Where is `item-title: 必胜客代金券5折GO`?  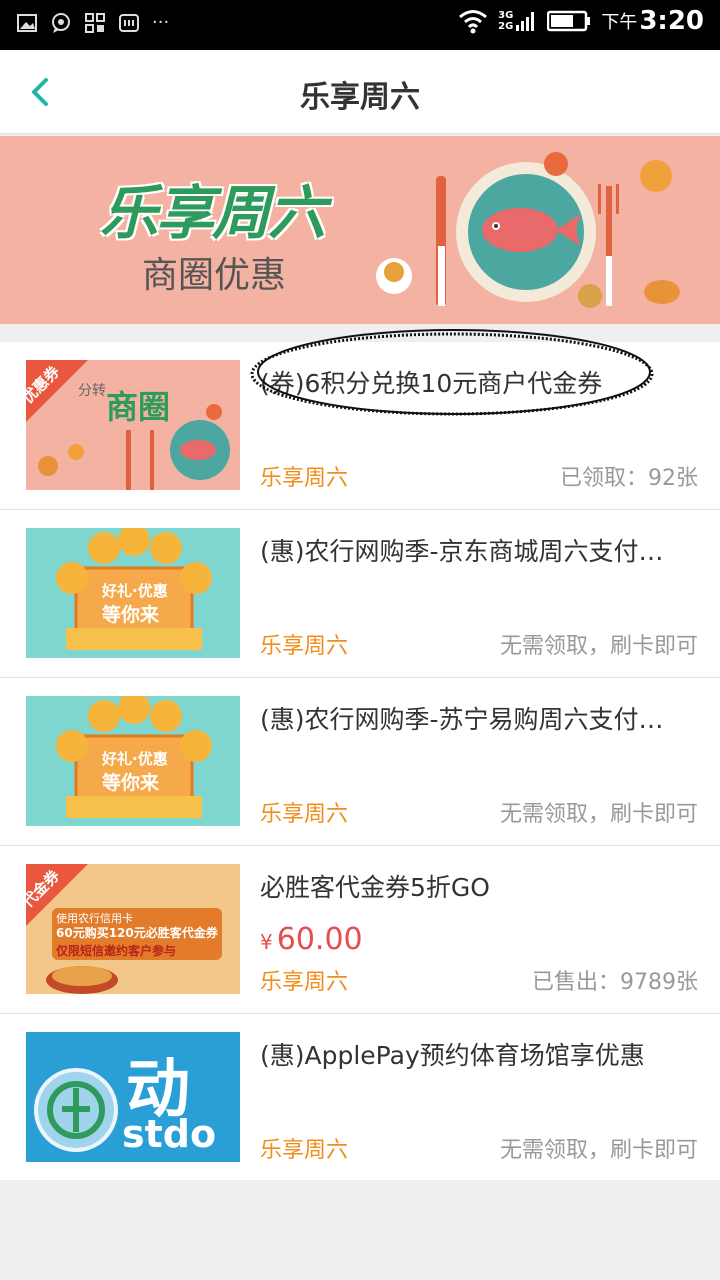
item-title: 必胜客代金券5折GO is located at coordinates (375, 887).